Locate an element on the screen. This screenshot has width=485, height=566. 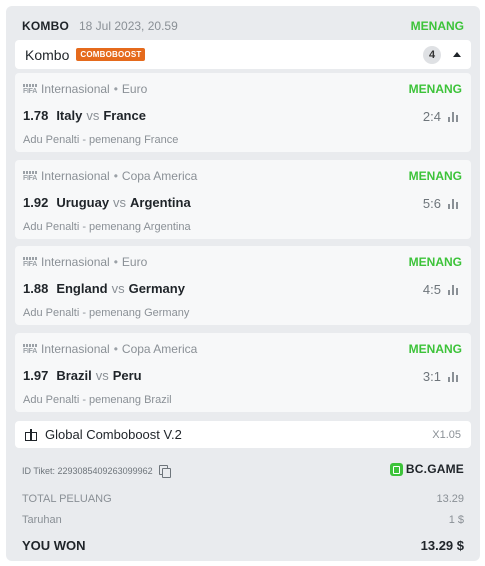
home-team: Brazil is located at coordinates (74, 375).